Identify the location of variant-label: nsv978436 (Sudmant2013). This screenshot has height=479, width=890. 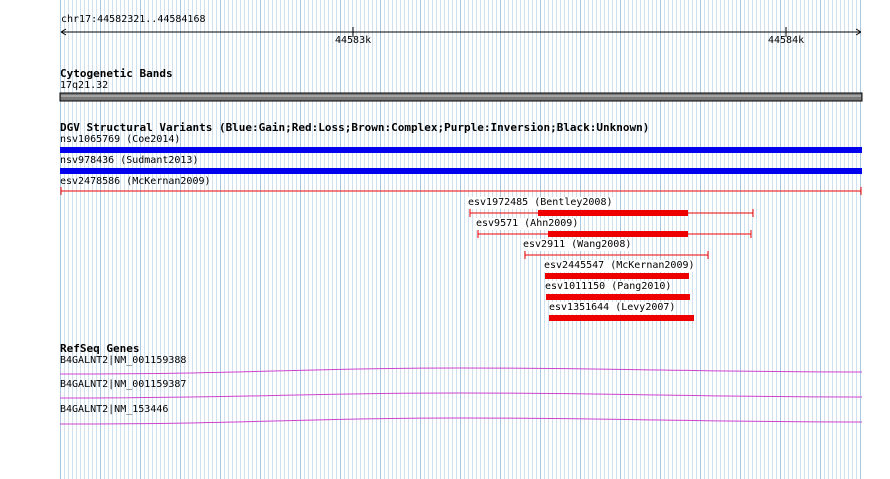
(129, 161).